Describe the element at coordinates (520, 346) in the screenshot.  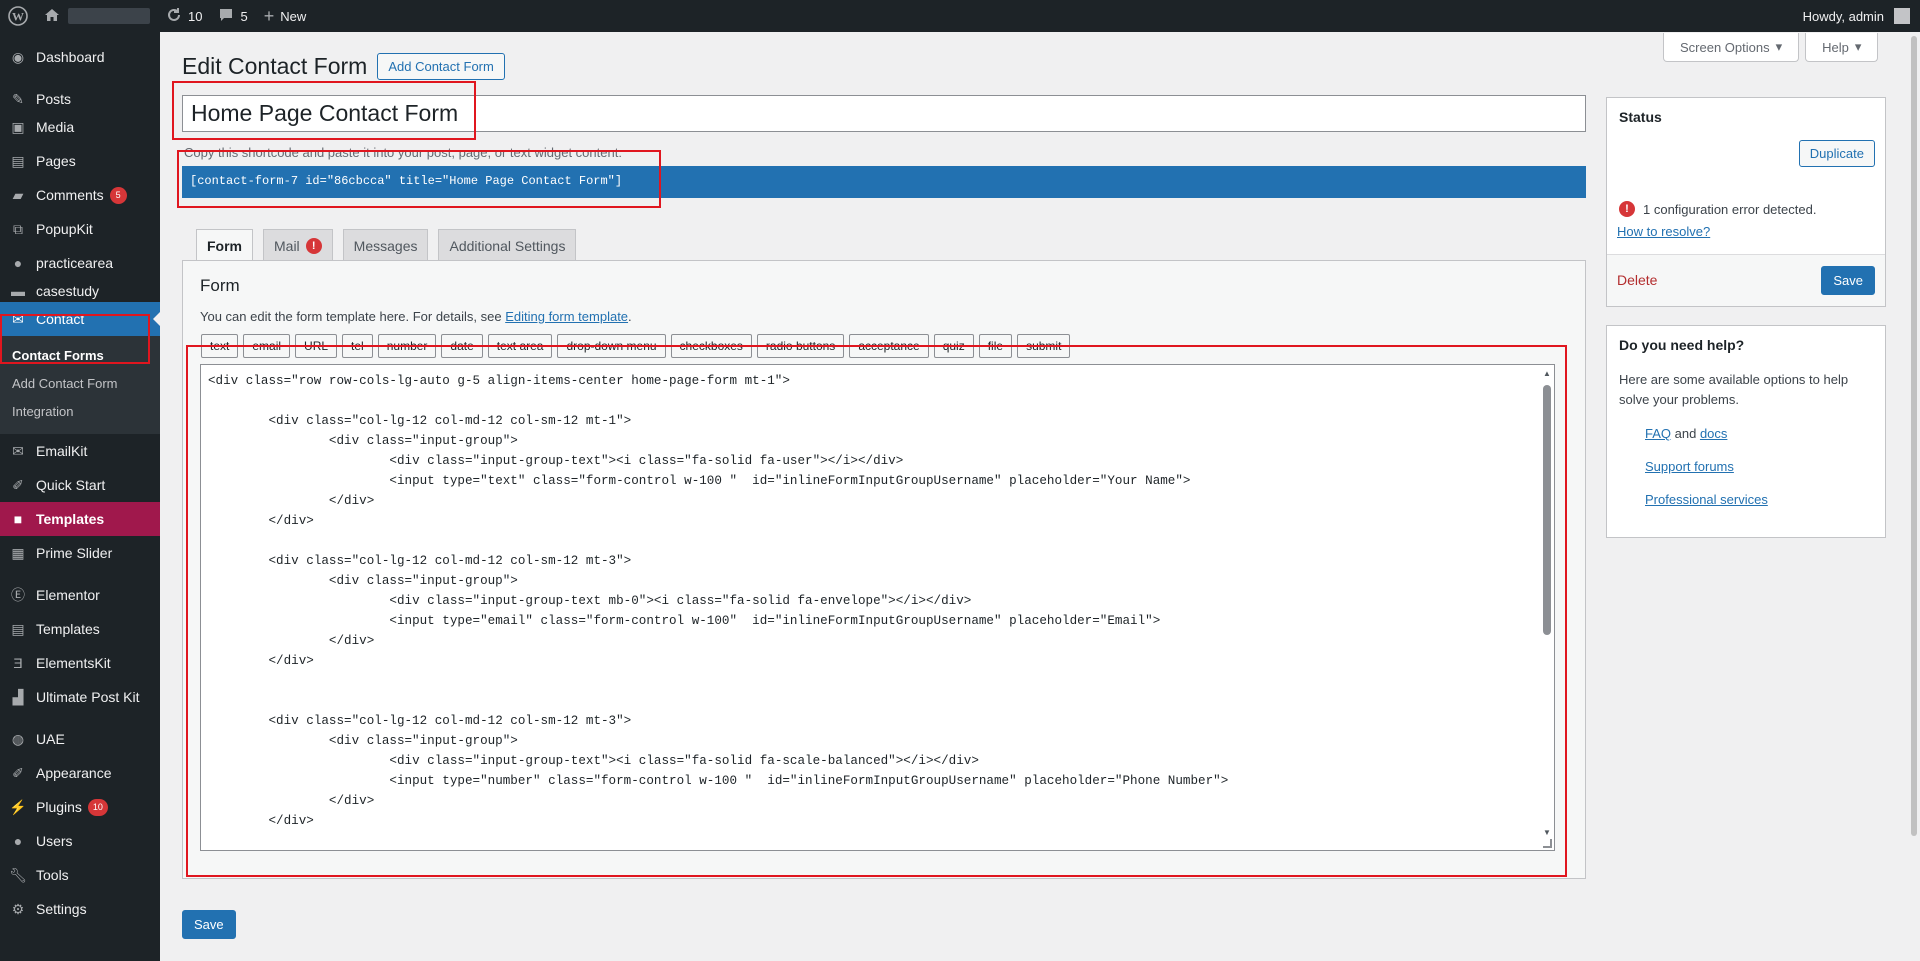
I see `tag-button-textarea: text area` at that location.